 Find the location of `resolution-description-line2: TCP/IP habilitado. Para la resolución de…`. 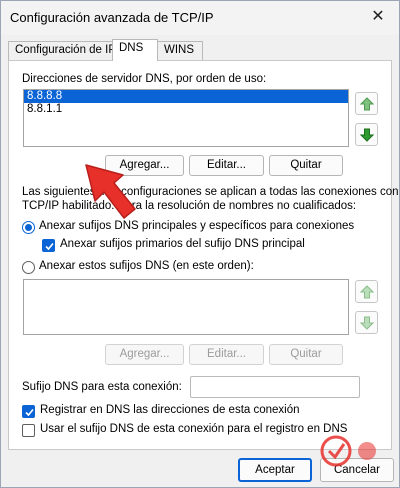

resolution-description-line2: TCP/IP habilitado. Para la resolución de… is located at coordinates (189, 206).